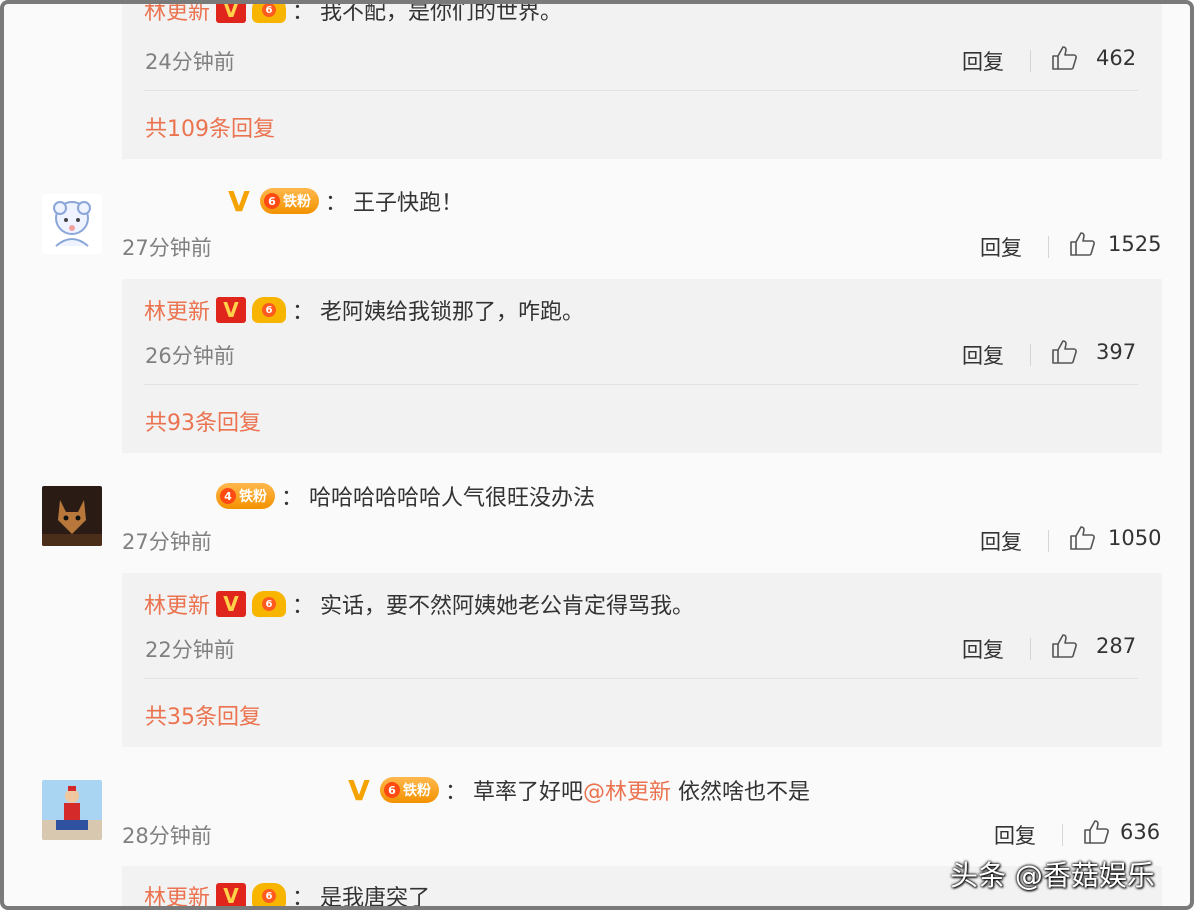  What do you see at coordinates (452, 312) in the screenshot?
I see `reply-text: 老阿姨给我锁那了，咋跑。` at bounding box center [452, 312].